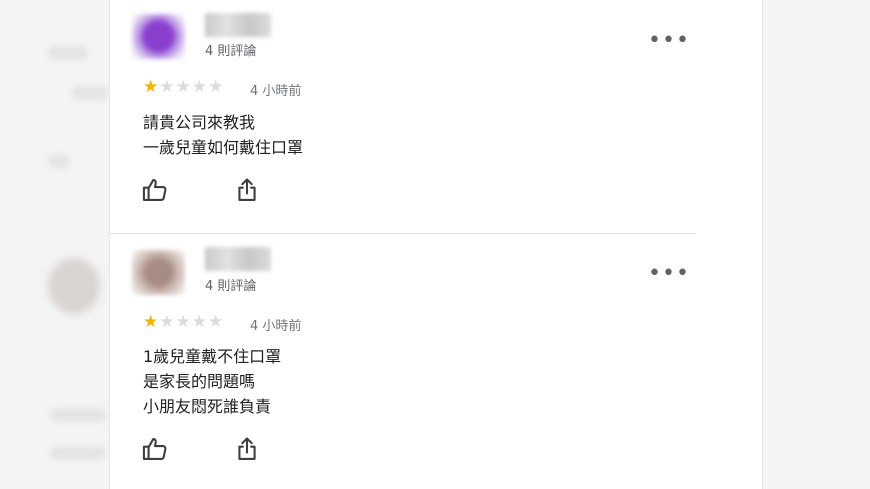 The image size is (870, 489). Describe the element at coordinates (199, 122) in the screenshot. I see `review-text-line: 請貴公司來教我` at that location.